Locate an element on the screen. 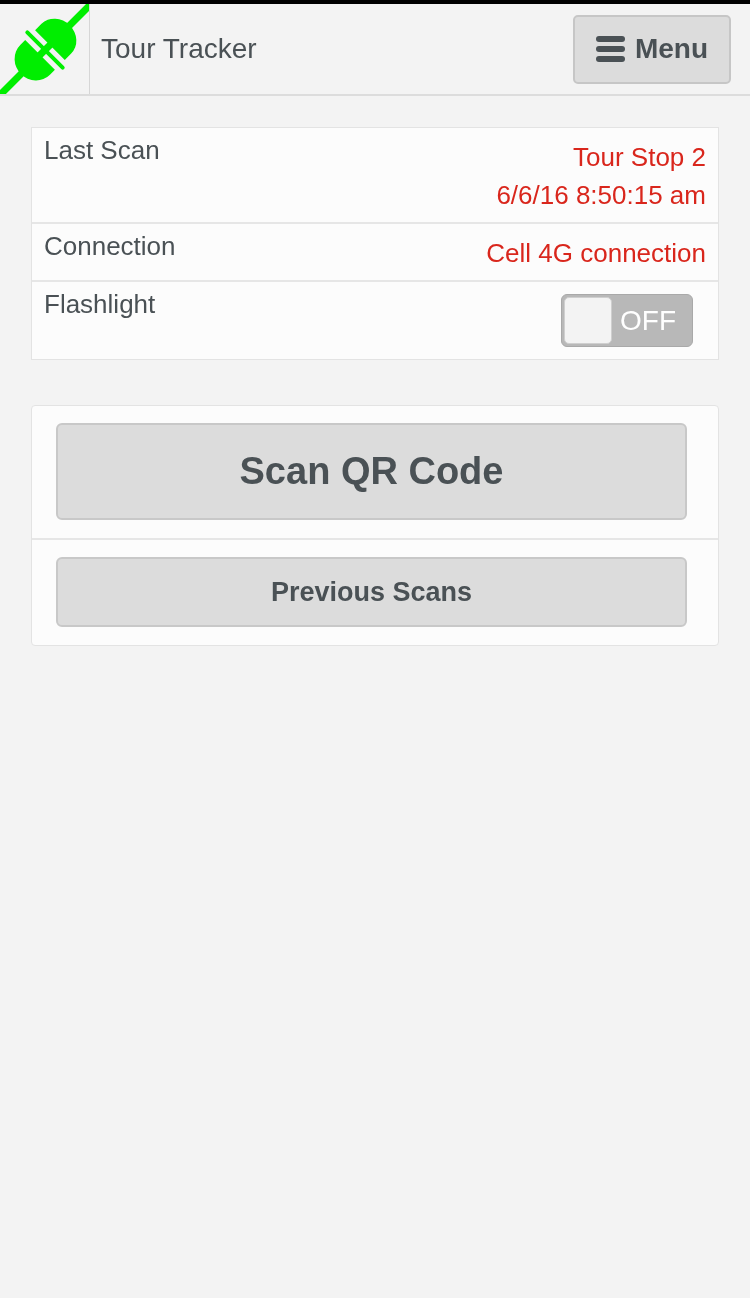  menu-icon is located at coordinates (610, 49).